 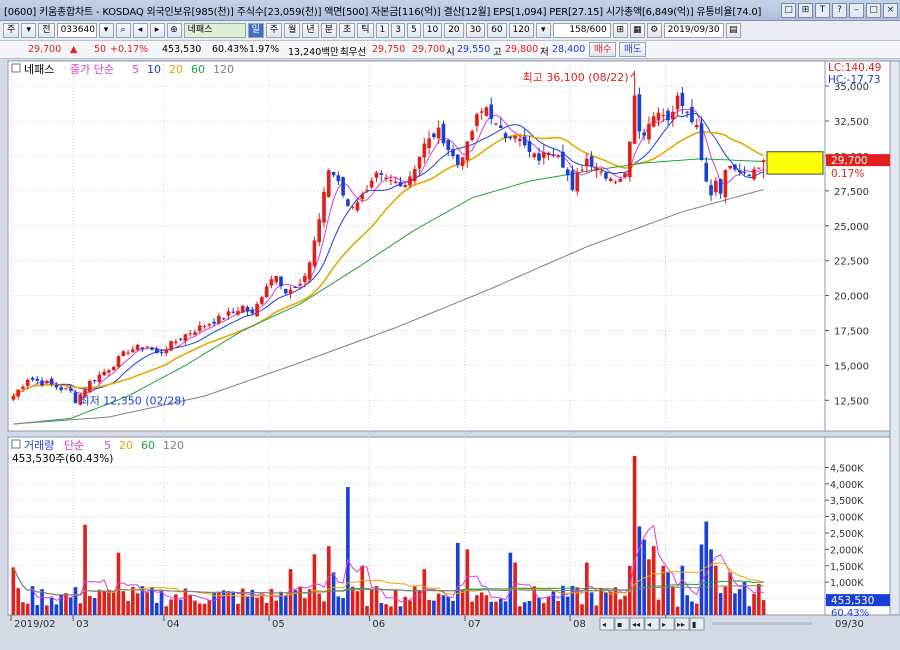 What do you see at coordinates (890, 10) in the screenshot?
I see `close-button: ×` at bounding box center [890, 10].